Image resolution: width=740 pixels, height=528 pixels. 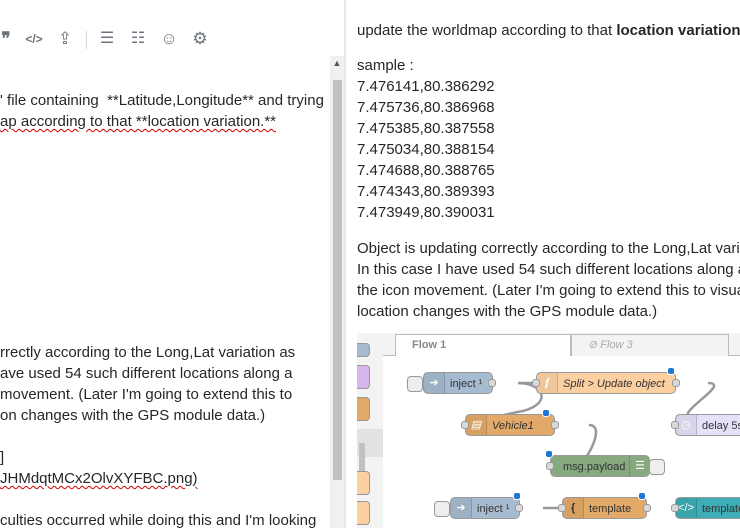 What do you see at coordinates (614, 384) in the screenshot?
I see `function-node-label: Split > Update object` at bounding box center [614, 384].